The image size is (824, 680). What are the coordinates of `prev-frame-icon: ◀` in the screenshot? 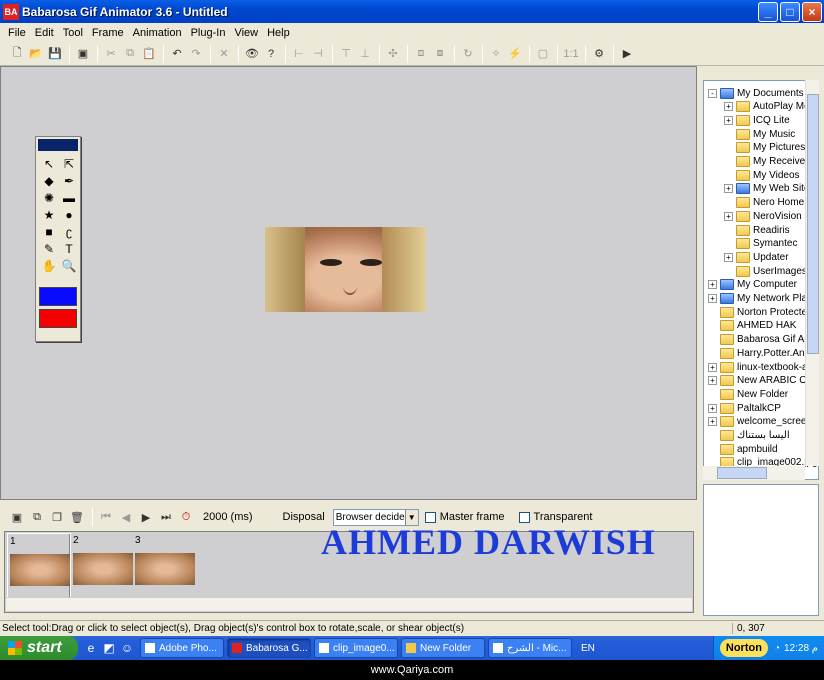 It's located at (126, 517).